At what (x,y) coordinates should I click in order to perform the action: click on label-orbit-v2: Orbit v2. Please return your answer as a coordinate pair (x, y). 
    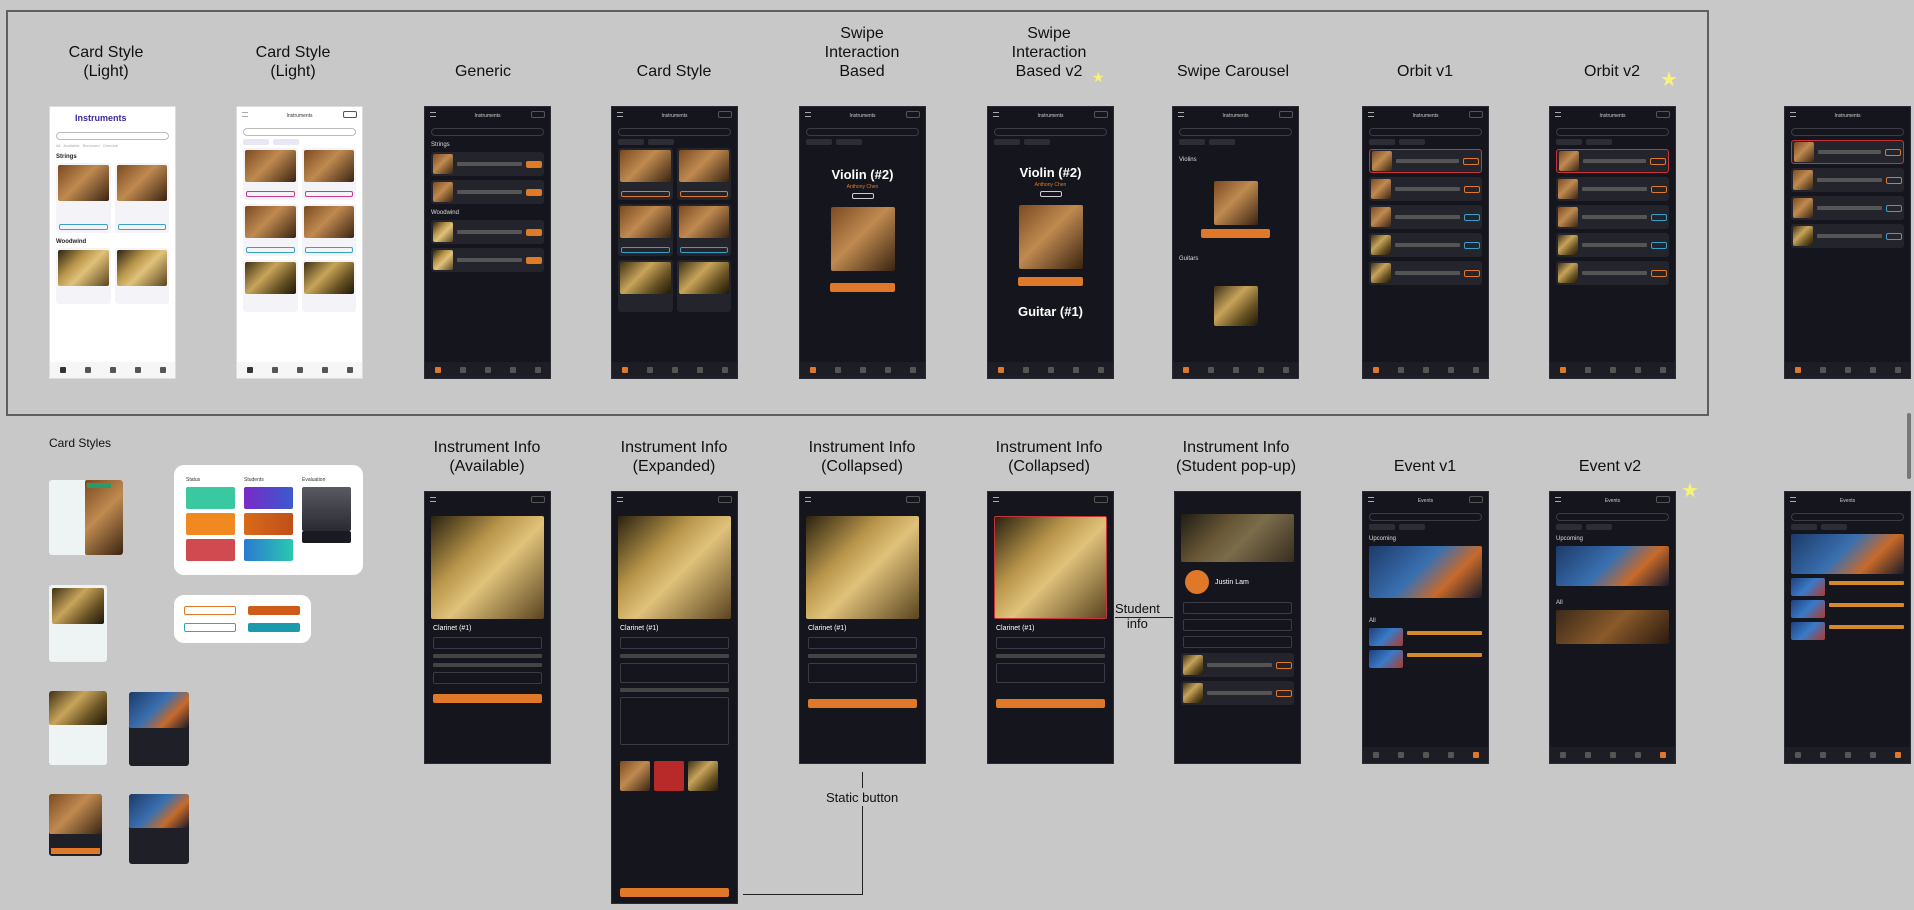
    Looking at the image, I should click on (1612, 71).